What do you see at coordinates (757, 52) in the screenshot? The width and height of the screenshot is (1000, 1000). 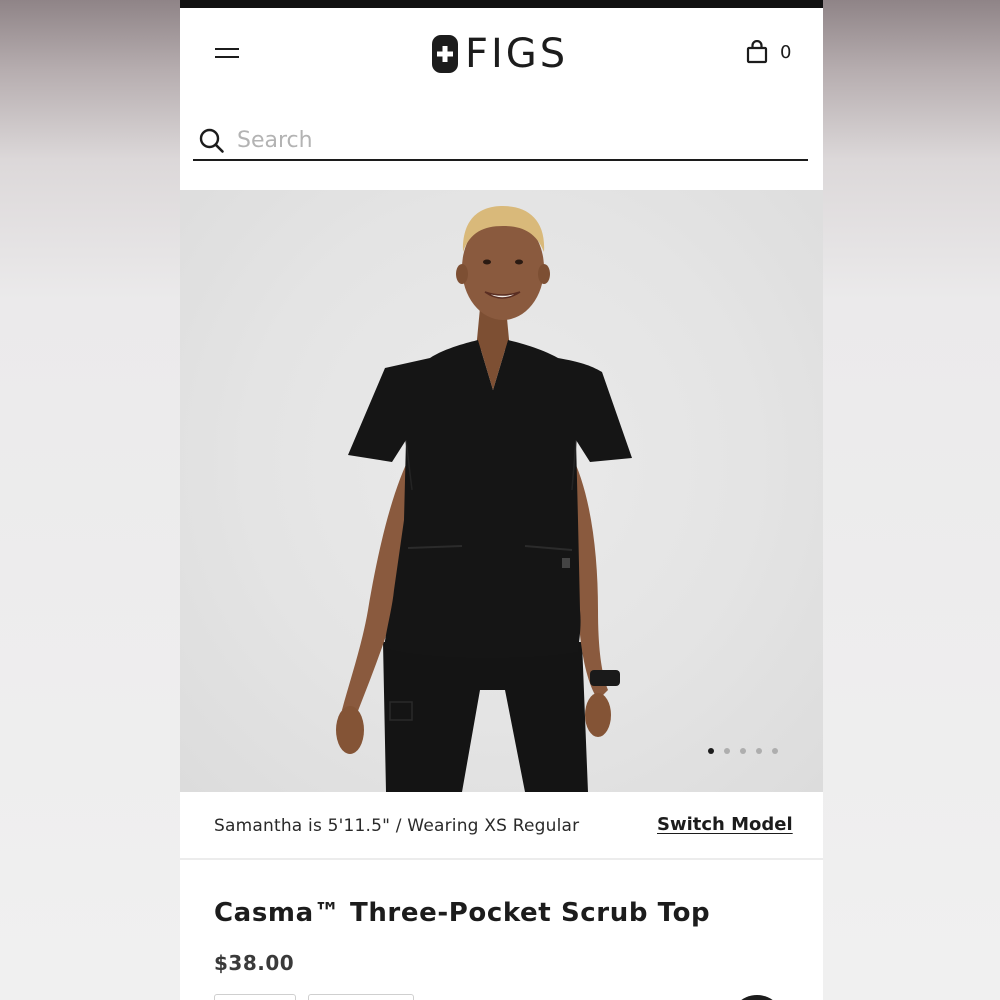 I see `bag-icon` at bounding box center [757, 52].